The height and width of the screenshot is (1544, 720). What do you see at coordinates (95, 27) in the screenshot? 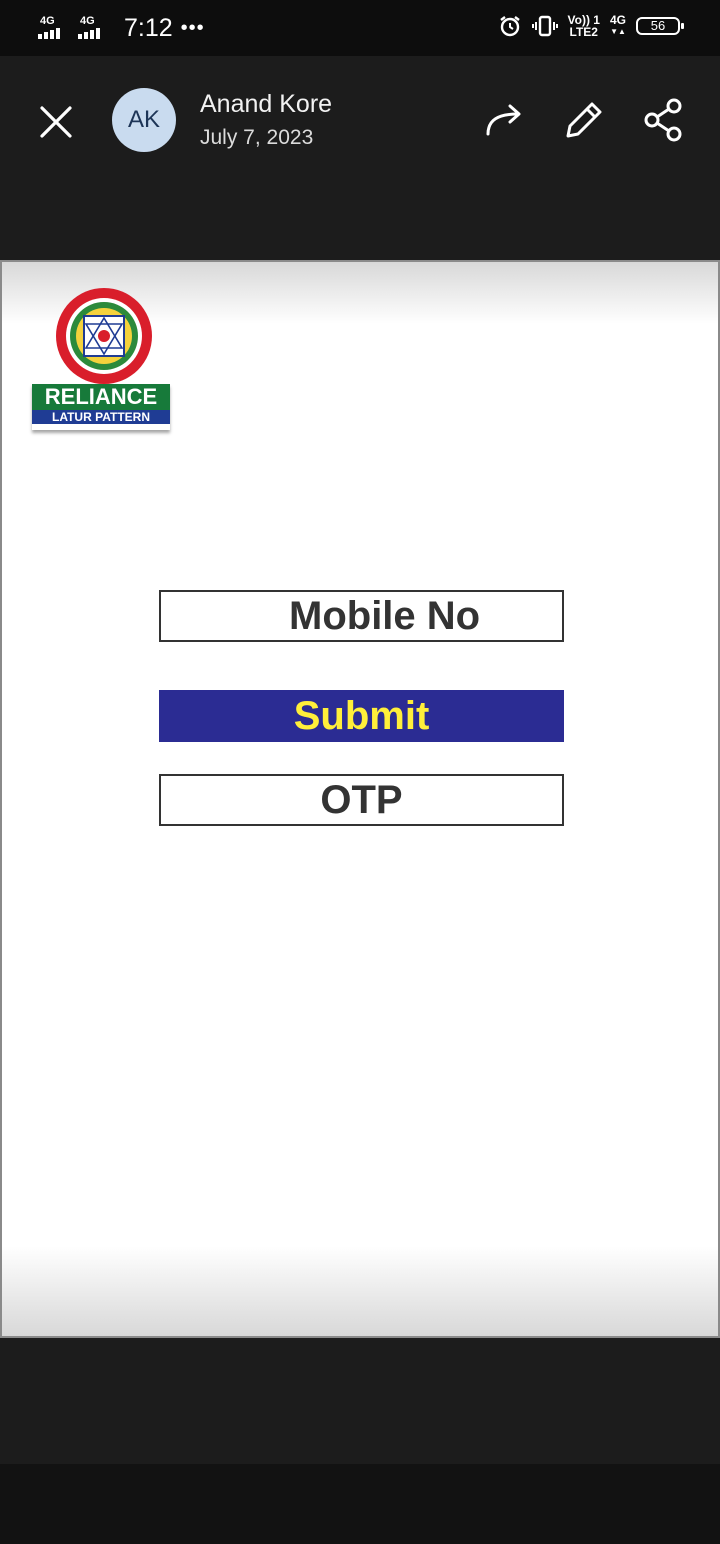
I see `sim2-signal-icon: 4G` at bounding box center [95, 27].